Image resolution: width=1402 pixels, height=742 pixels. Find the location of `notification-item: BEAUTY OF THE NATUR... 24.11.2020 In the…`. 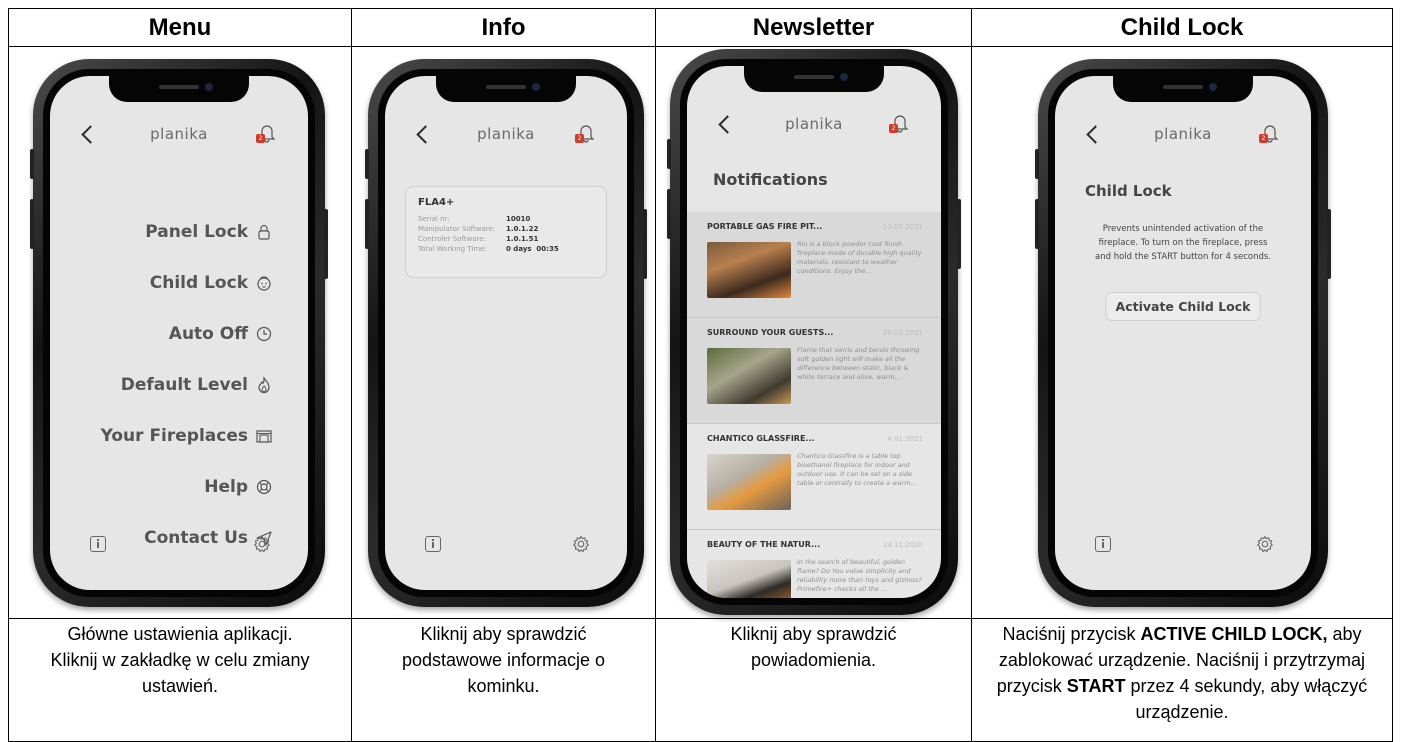

notification-item: BEAUTY OF THE NATUR... 24.11.2020 In the… is located at coordinates (814, 564).